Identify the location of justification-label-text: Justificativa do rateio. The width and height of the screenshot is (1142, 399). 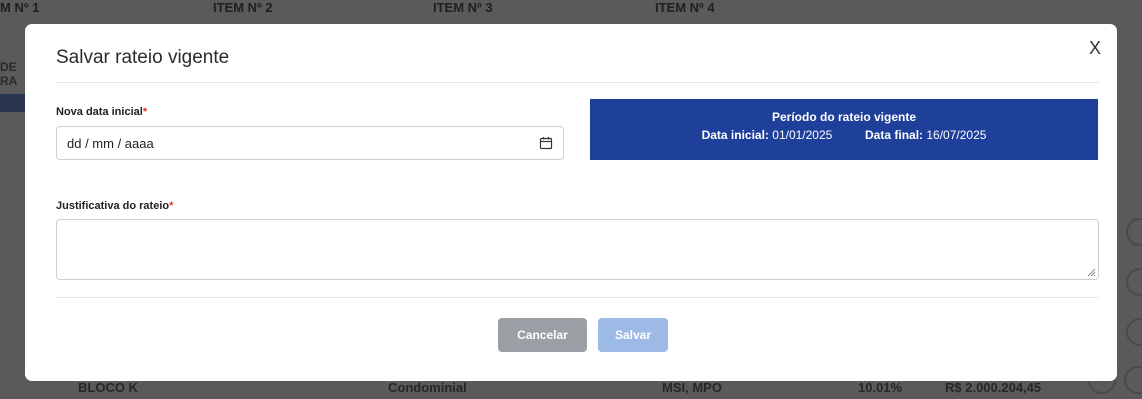
(113, 206).